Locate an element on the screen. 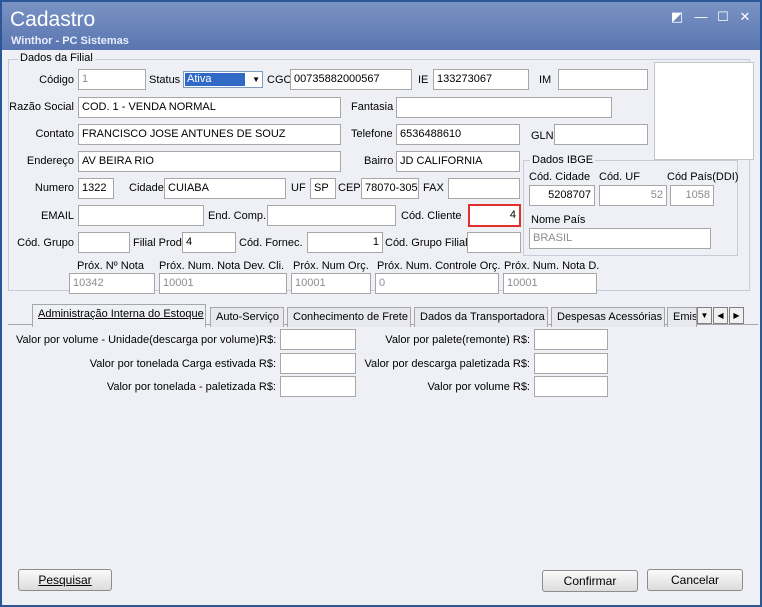 Image resolution: width=762 pixels, height=607 pixels. prox-nota-d-field: 10001 is located at coordinates (550, 283).